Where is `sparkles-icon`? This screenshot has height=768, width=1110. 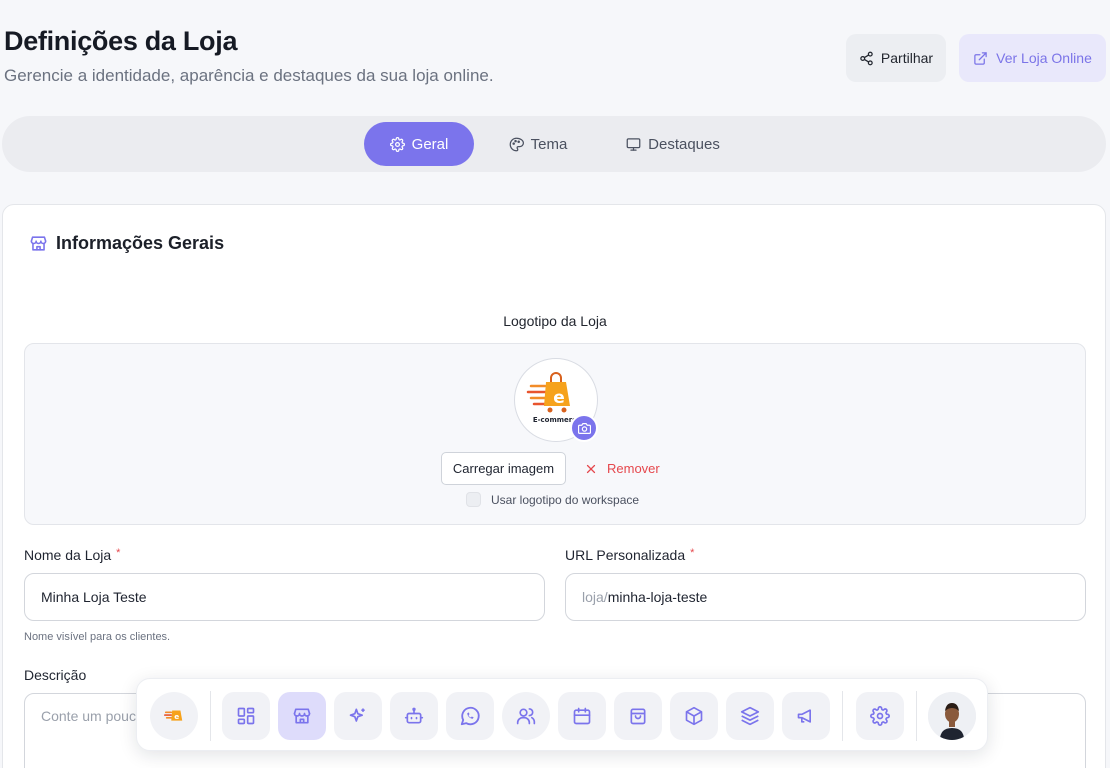
sparkles-icon is located at coordinates (358, 716).